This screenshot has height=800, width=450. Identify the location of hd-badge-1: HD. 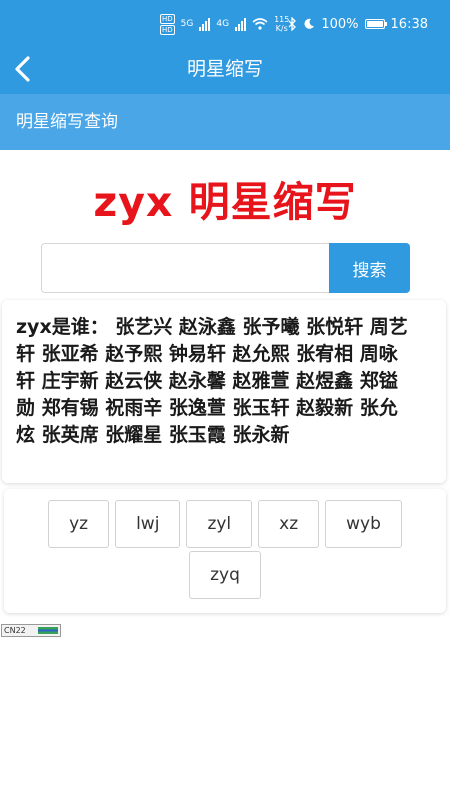
(167, 18).